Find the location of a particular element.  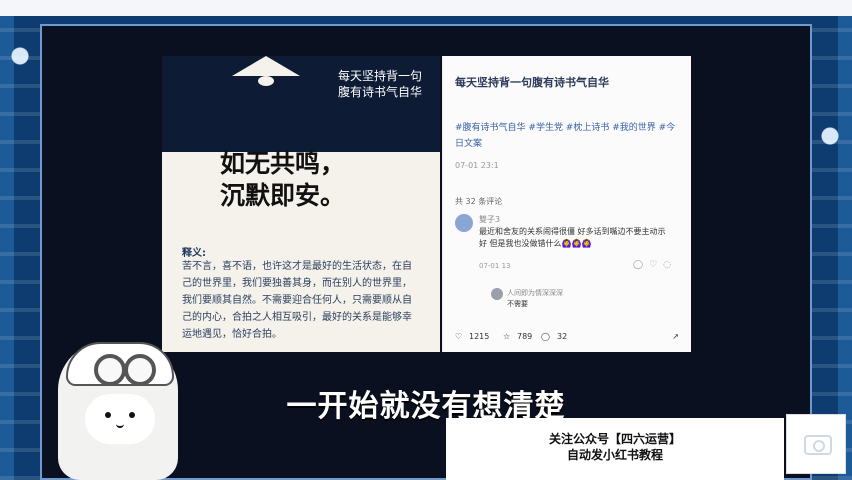

camera-button is located at coordinates (816, 444).